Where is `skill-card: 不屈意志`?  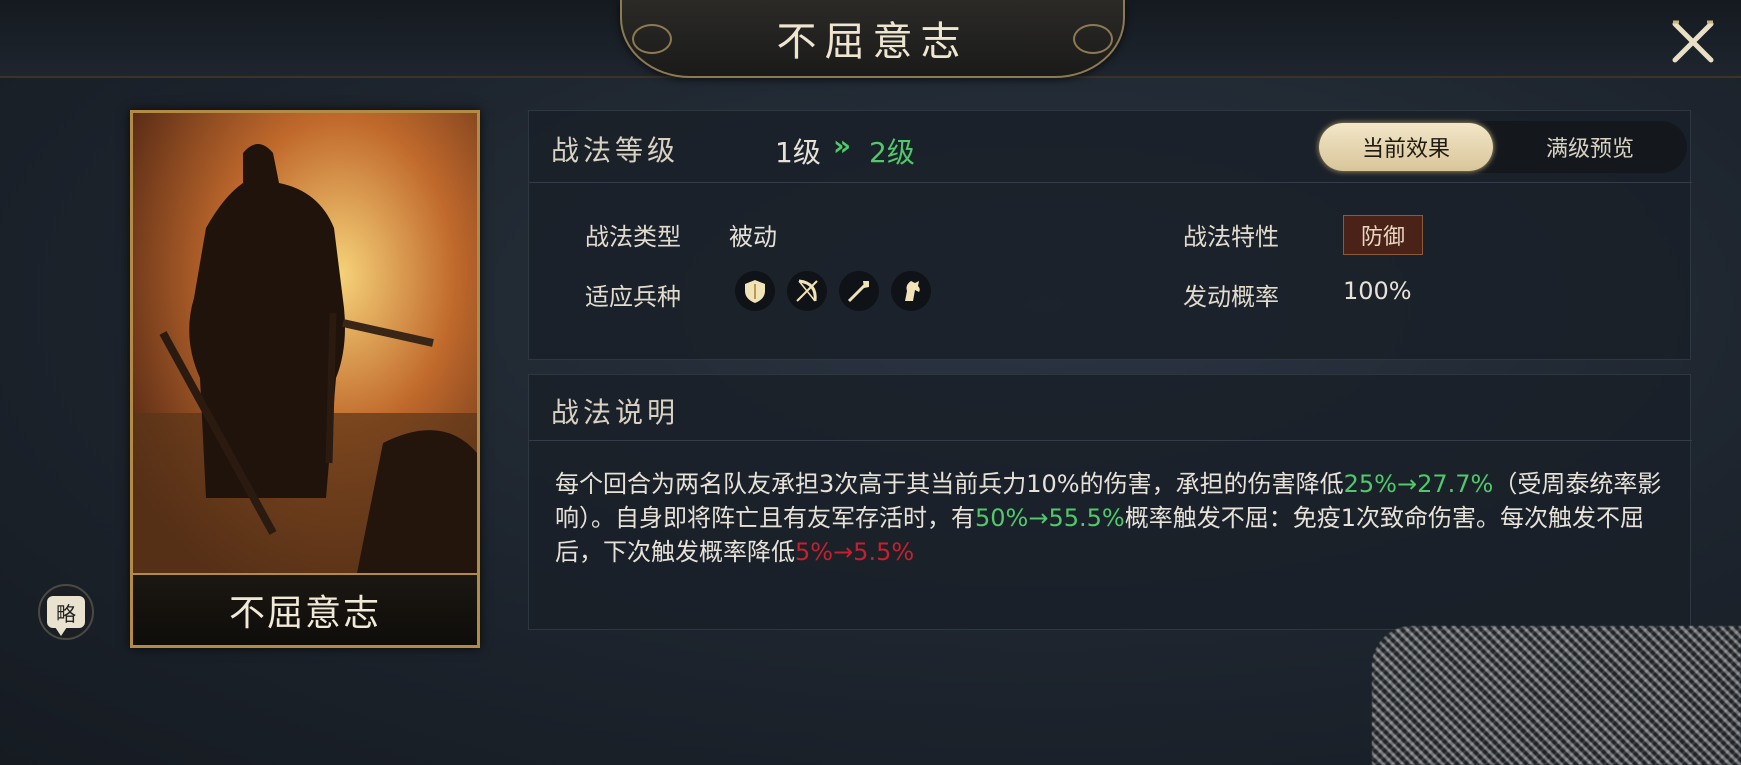 skill-card: 不屈意志 is located at coordinates (305, 379).